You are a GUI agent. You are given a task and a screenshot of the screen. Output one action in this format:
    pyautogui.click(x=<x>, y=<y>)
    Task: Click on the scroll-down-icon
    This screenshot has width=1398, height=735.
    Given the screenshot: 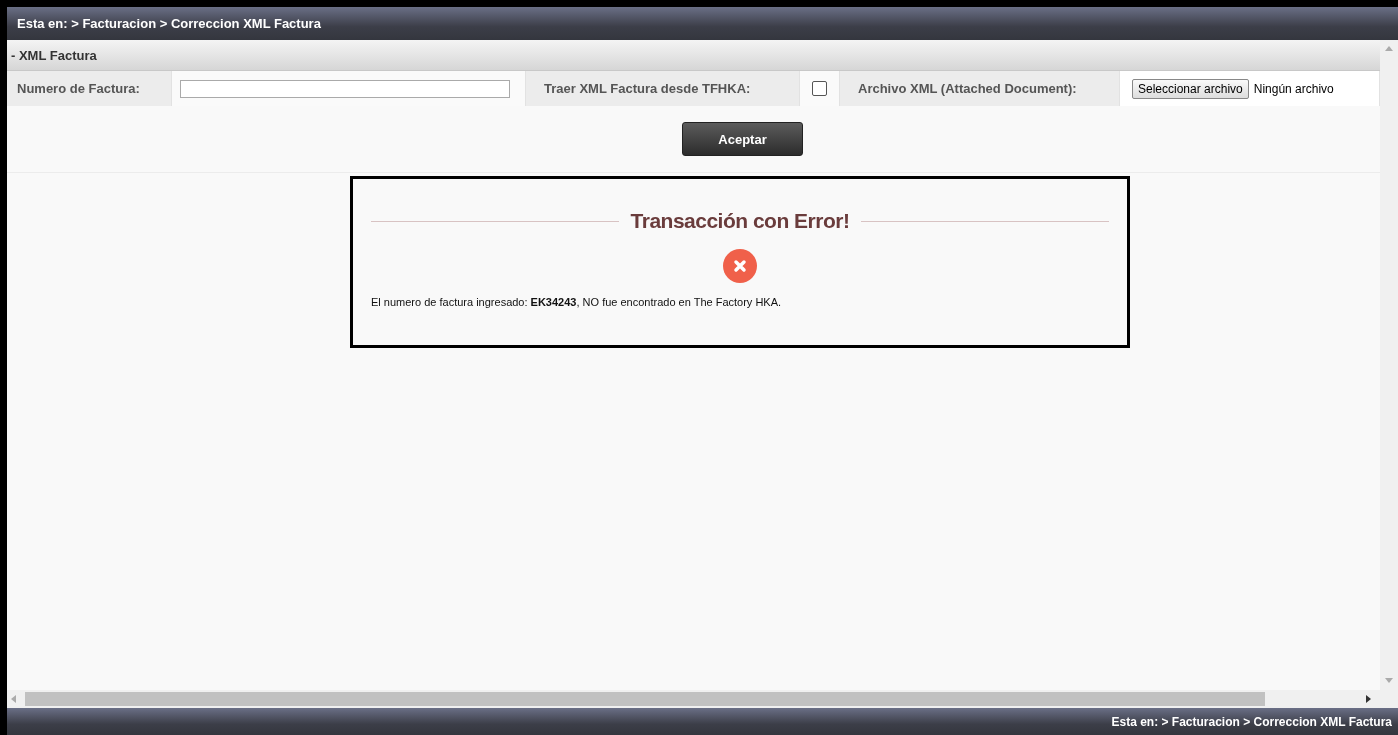 What is the action you would take?
    pyautogui.click(x=1389, y=681)
    